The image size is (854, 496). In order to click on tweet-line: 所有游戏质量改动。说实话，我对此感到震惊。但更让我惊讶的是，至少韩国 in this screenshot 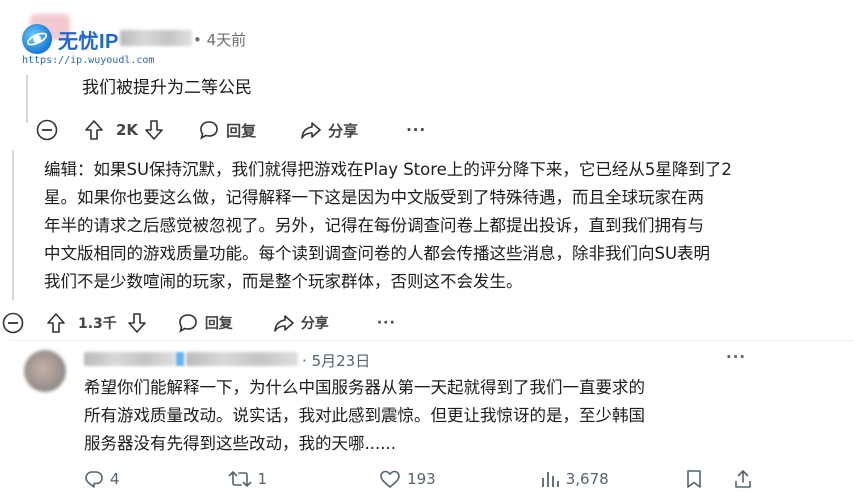, I will do `click(364, 415)`.